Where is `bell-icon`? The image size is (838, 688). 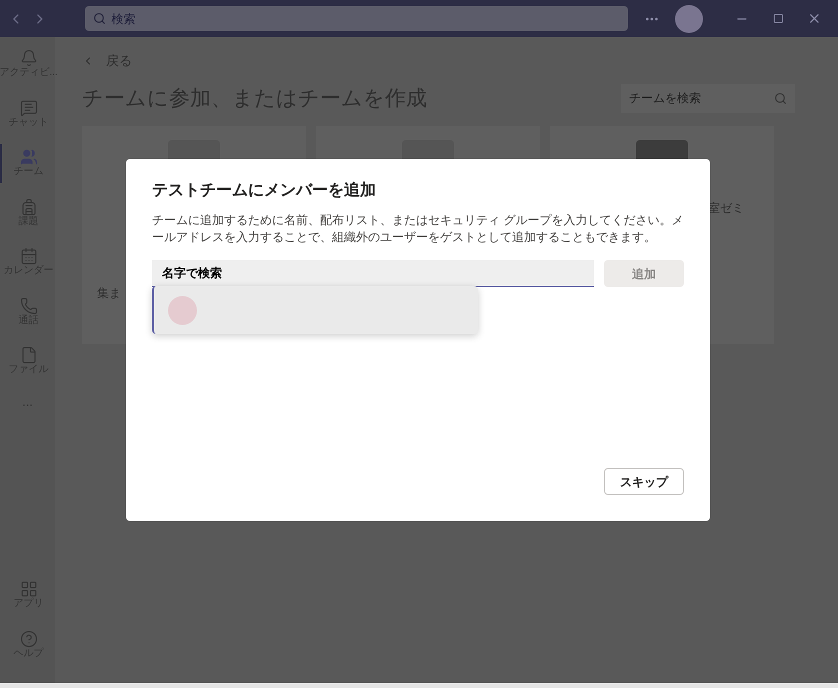 bell-icon is located at coordinates (29, 58).